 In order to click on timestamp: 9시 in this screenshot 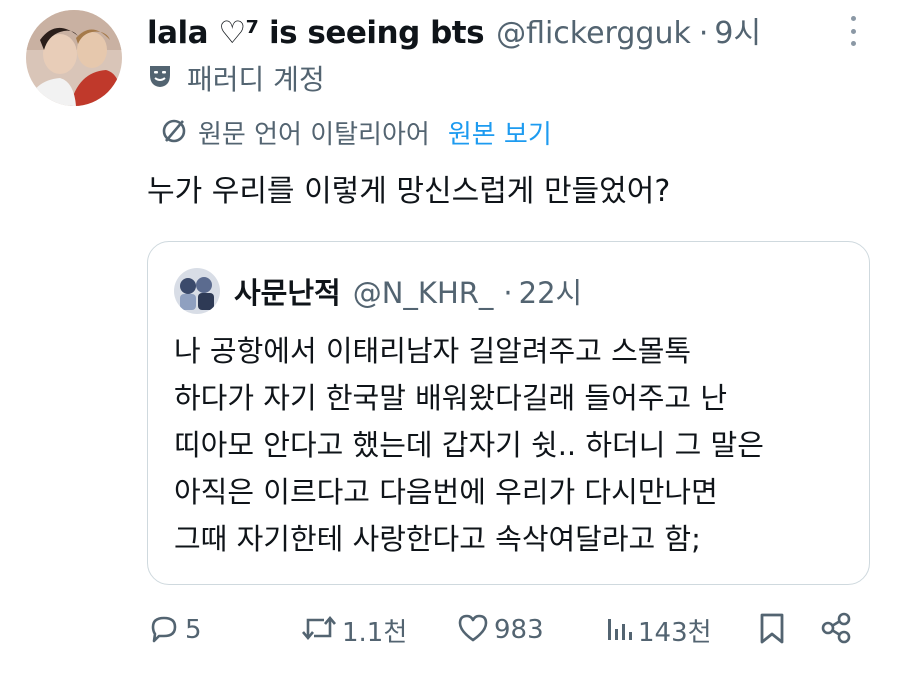, I will do `click(737, 30)`.